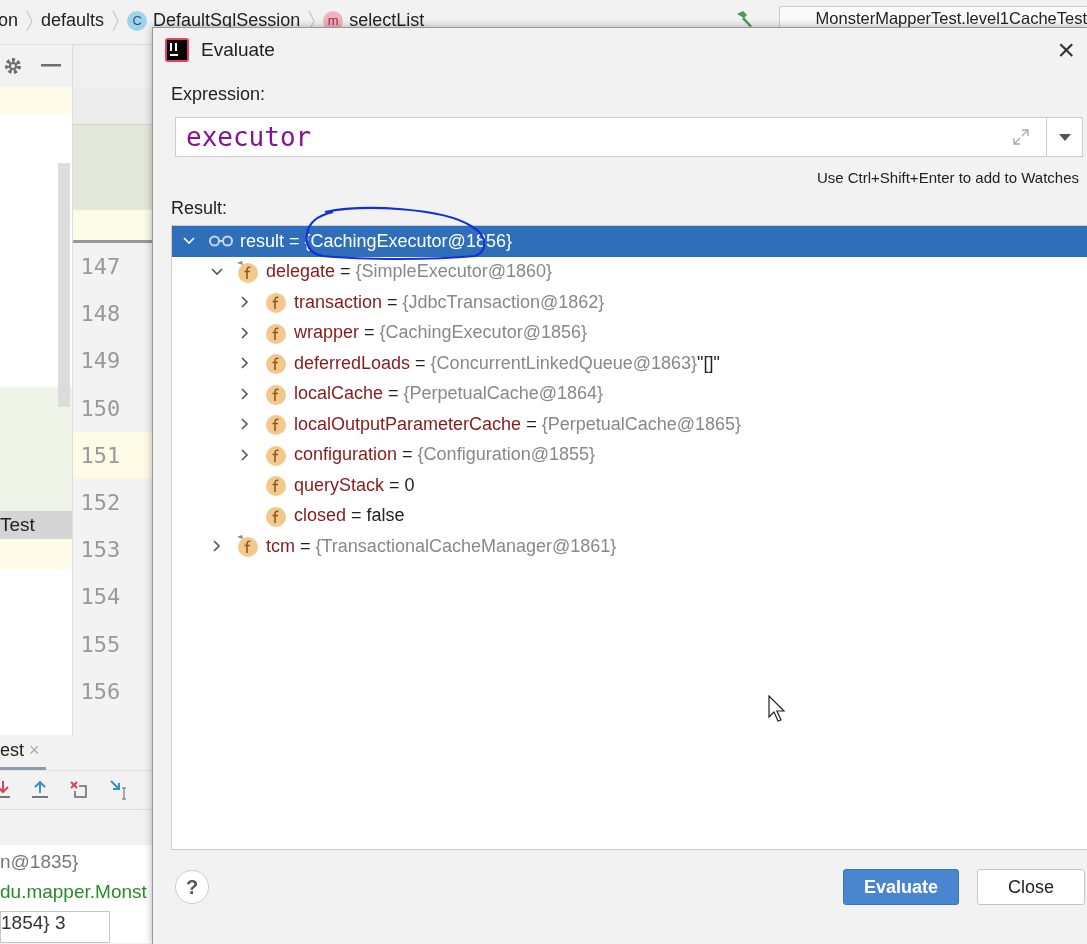 This screenshot has height=944, width=1087. Describe the element at coordinates (100, 361) in the screenshot. I see `line-number: 149` at that location.